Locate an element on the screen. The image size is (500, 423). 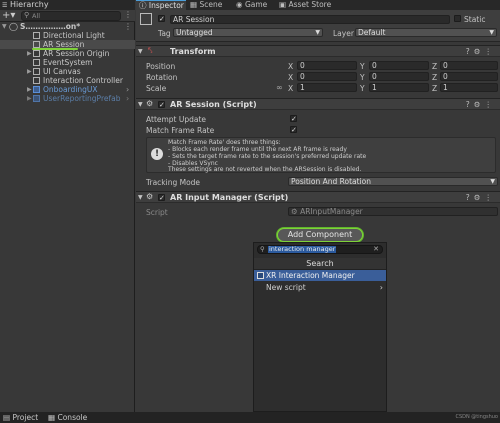
component-search-input: ⚲ interaction manager ✕ is located at coordinates (320, 249).